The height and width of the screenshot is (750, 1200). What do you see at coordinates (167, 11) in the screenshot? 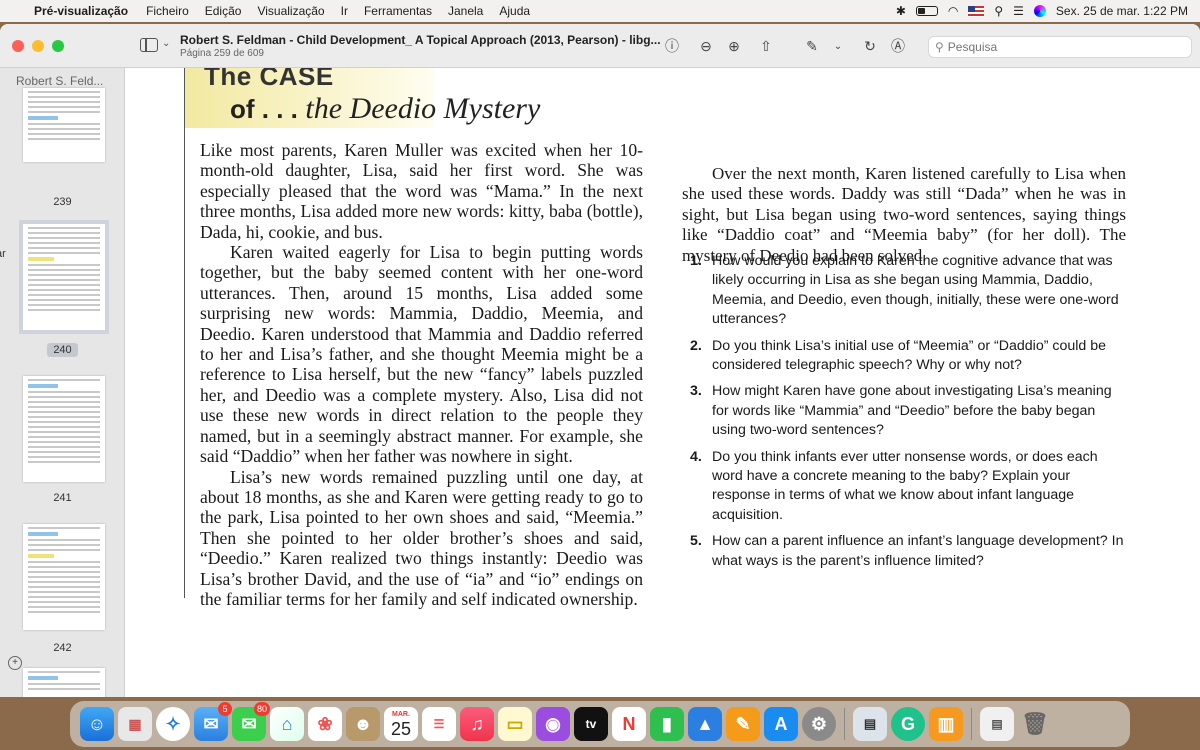
I see `menu-ficheiro: Ficheiro` at bounding box center [167, 11].